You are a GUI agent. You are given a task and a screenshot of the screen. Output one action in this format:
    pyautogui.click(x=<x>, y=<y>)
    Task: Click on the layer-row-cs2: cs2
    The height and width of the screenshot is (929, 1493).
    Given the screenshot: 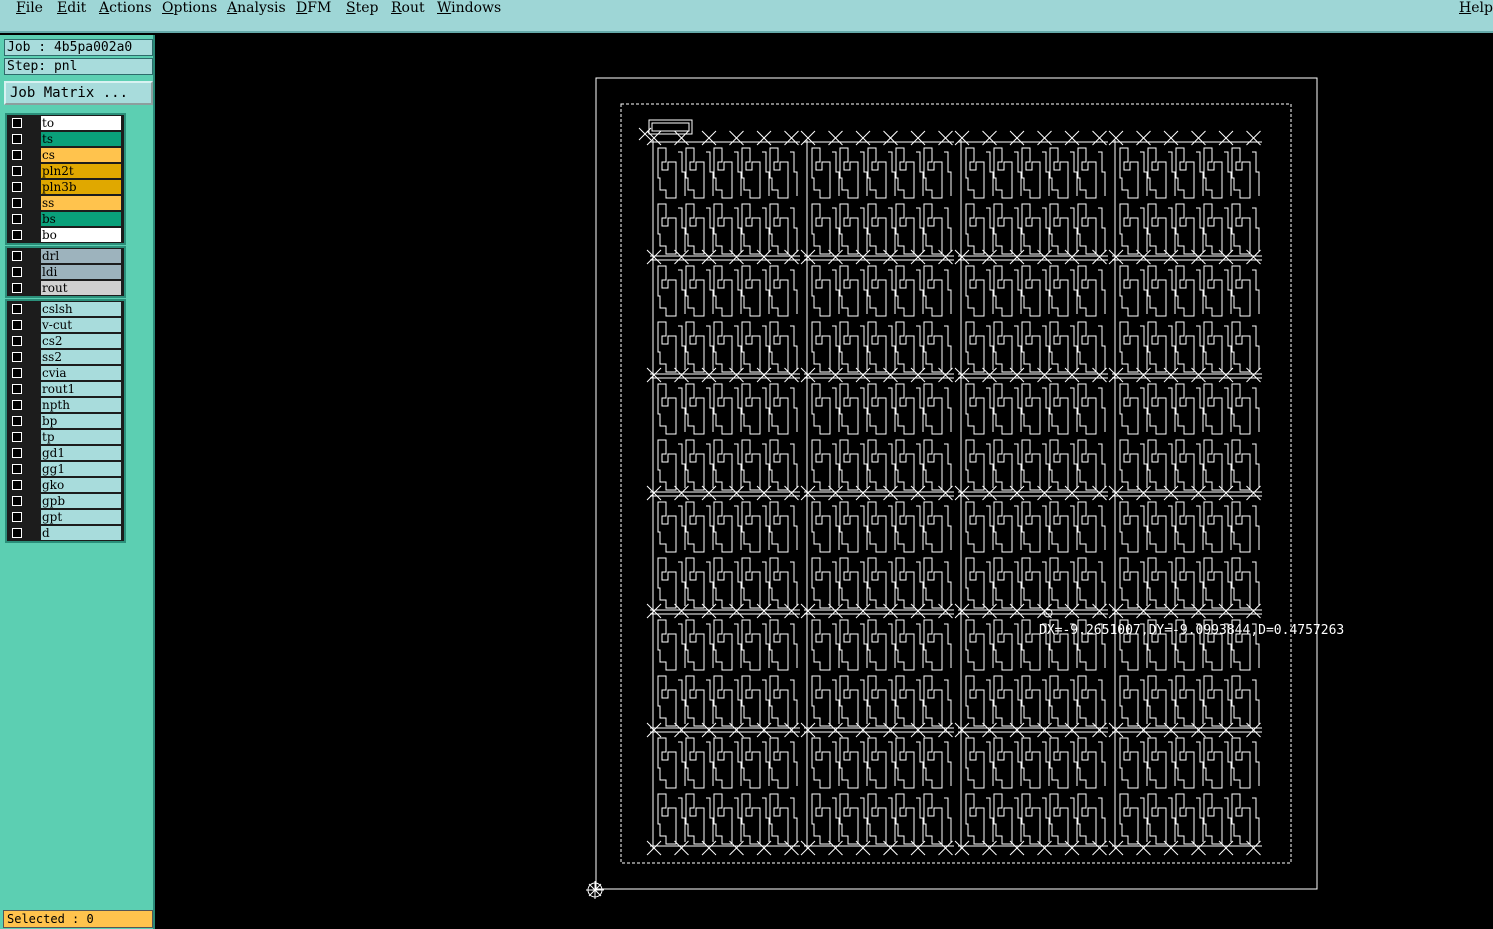 What is the action you would take?
    pyautogui.click(x=65, y=341)
    